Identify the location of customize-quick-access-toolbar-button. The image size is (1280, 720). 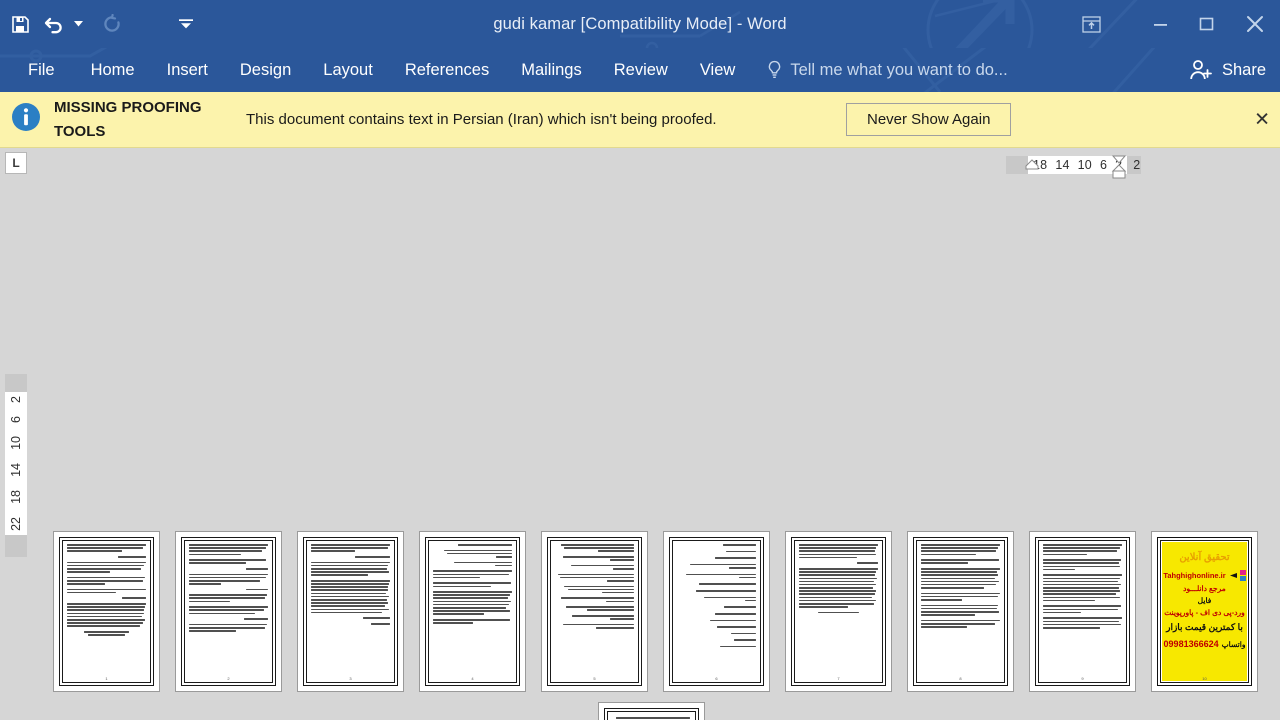
(186, 24).